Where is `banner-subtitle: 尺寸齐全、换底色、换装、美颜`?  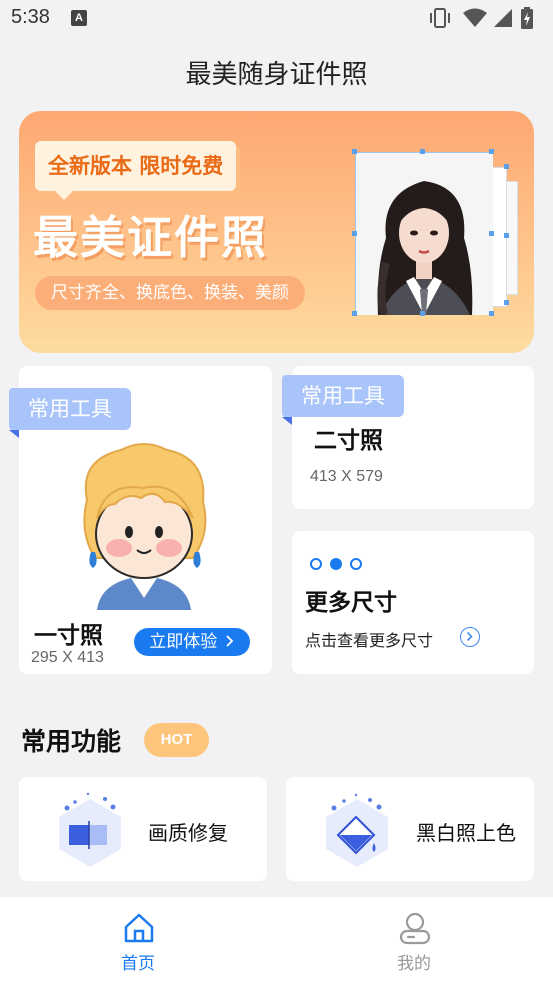 banner-subtitle: 尺寸齐全、换底色、换装、美颜 is located at coordinates (170, 293).